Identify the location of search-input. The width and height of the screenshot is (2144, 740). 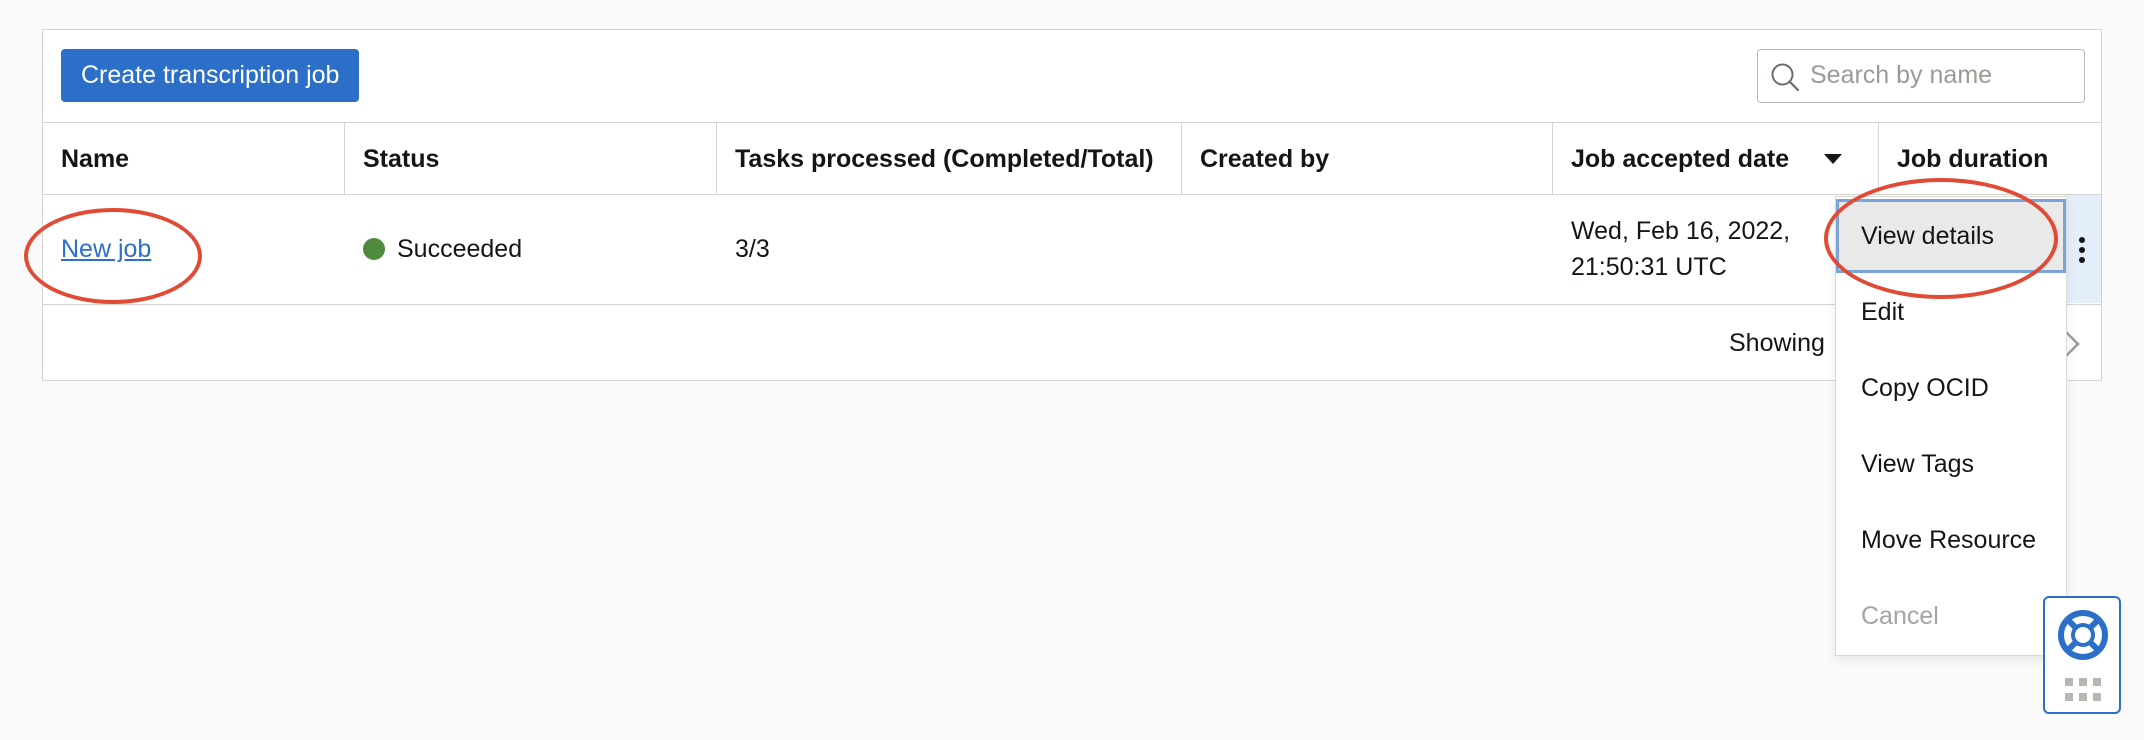
(1944, 75).